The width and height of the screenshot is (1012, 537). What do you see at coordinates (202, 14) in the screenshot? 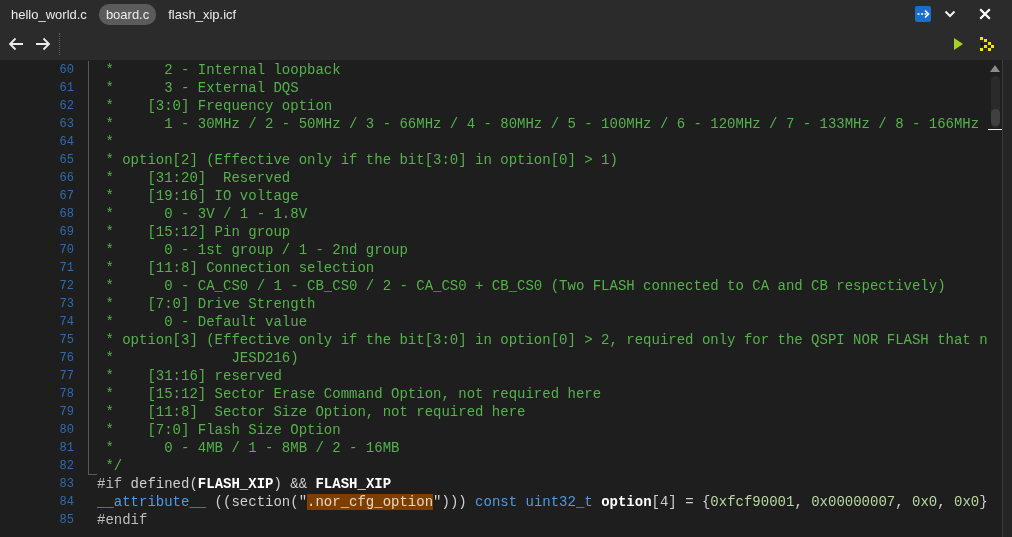
I see `file-tab: flash_xip.icf` at bounding box center [202, 14].